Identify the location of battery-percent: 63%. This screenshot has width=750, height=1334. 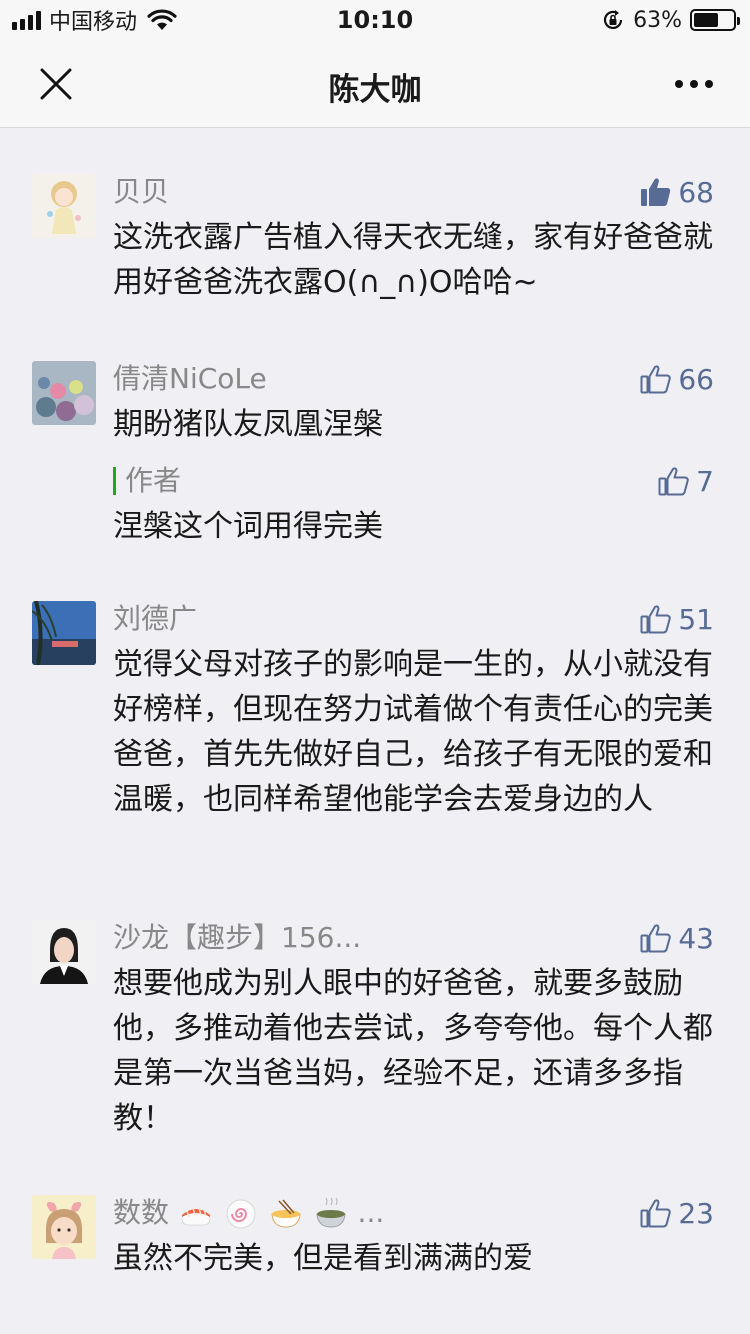
(657, 20).